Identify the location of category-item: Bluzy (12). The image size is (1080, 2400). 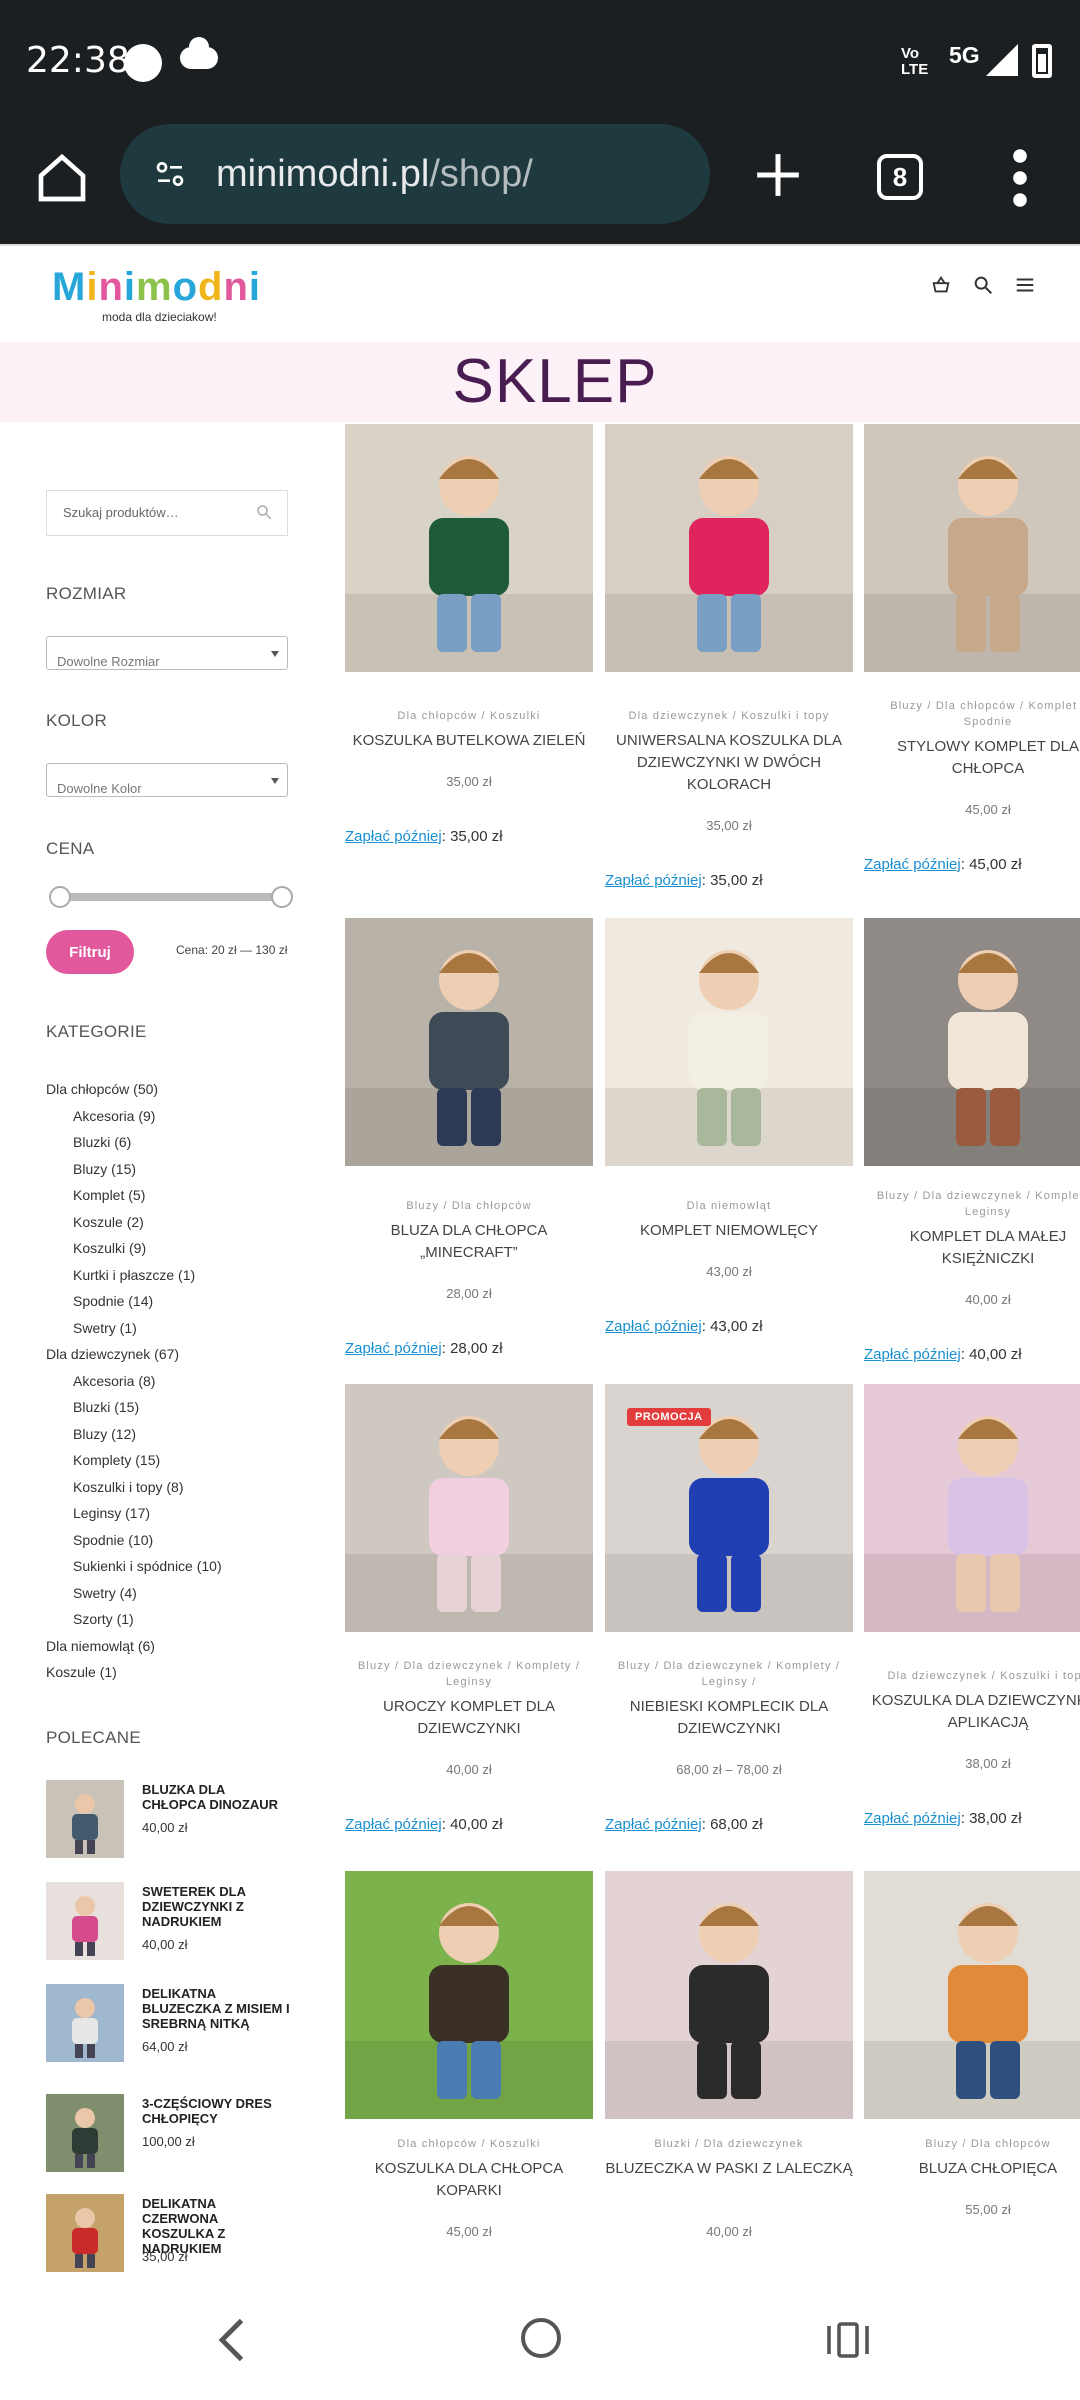
(134, 1434).